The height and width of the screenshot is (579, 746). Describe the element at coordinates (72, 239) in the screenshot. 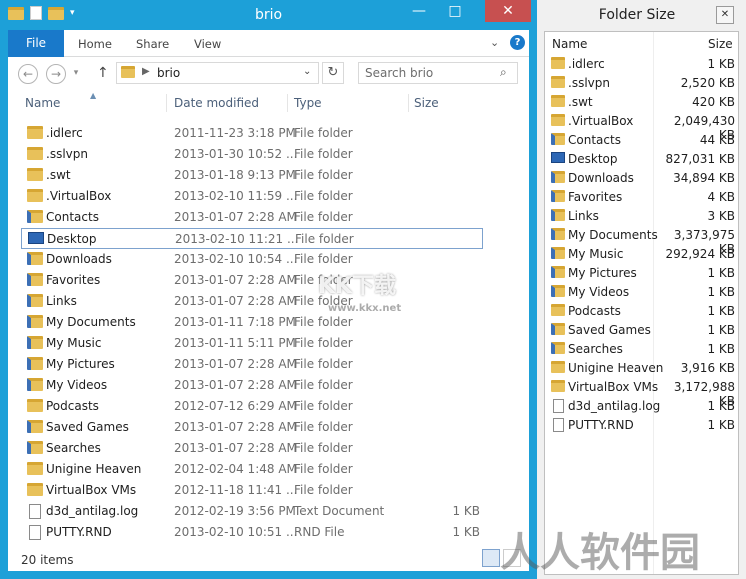

I see `file-name: Desktop` at that location.